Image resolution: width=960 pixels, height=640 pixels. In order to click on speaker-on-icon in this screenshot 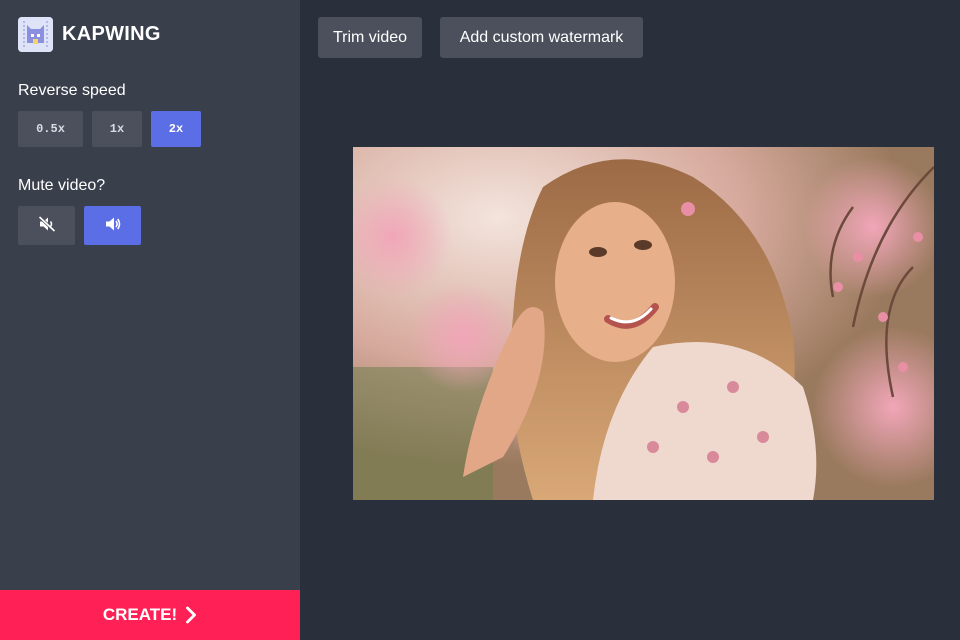, I will do `click(113, 225)`.